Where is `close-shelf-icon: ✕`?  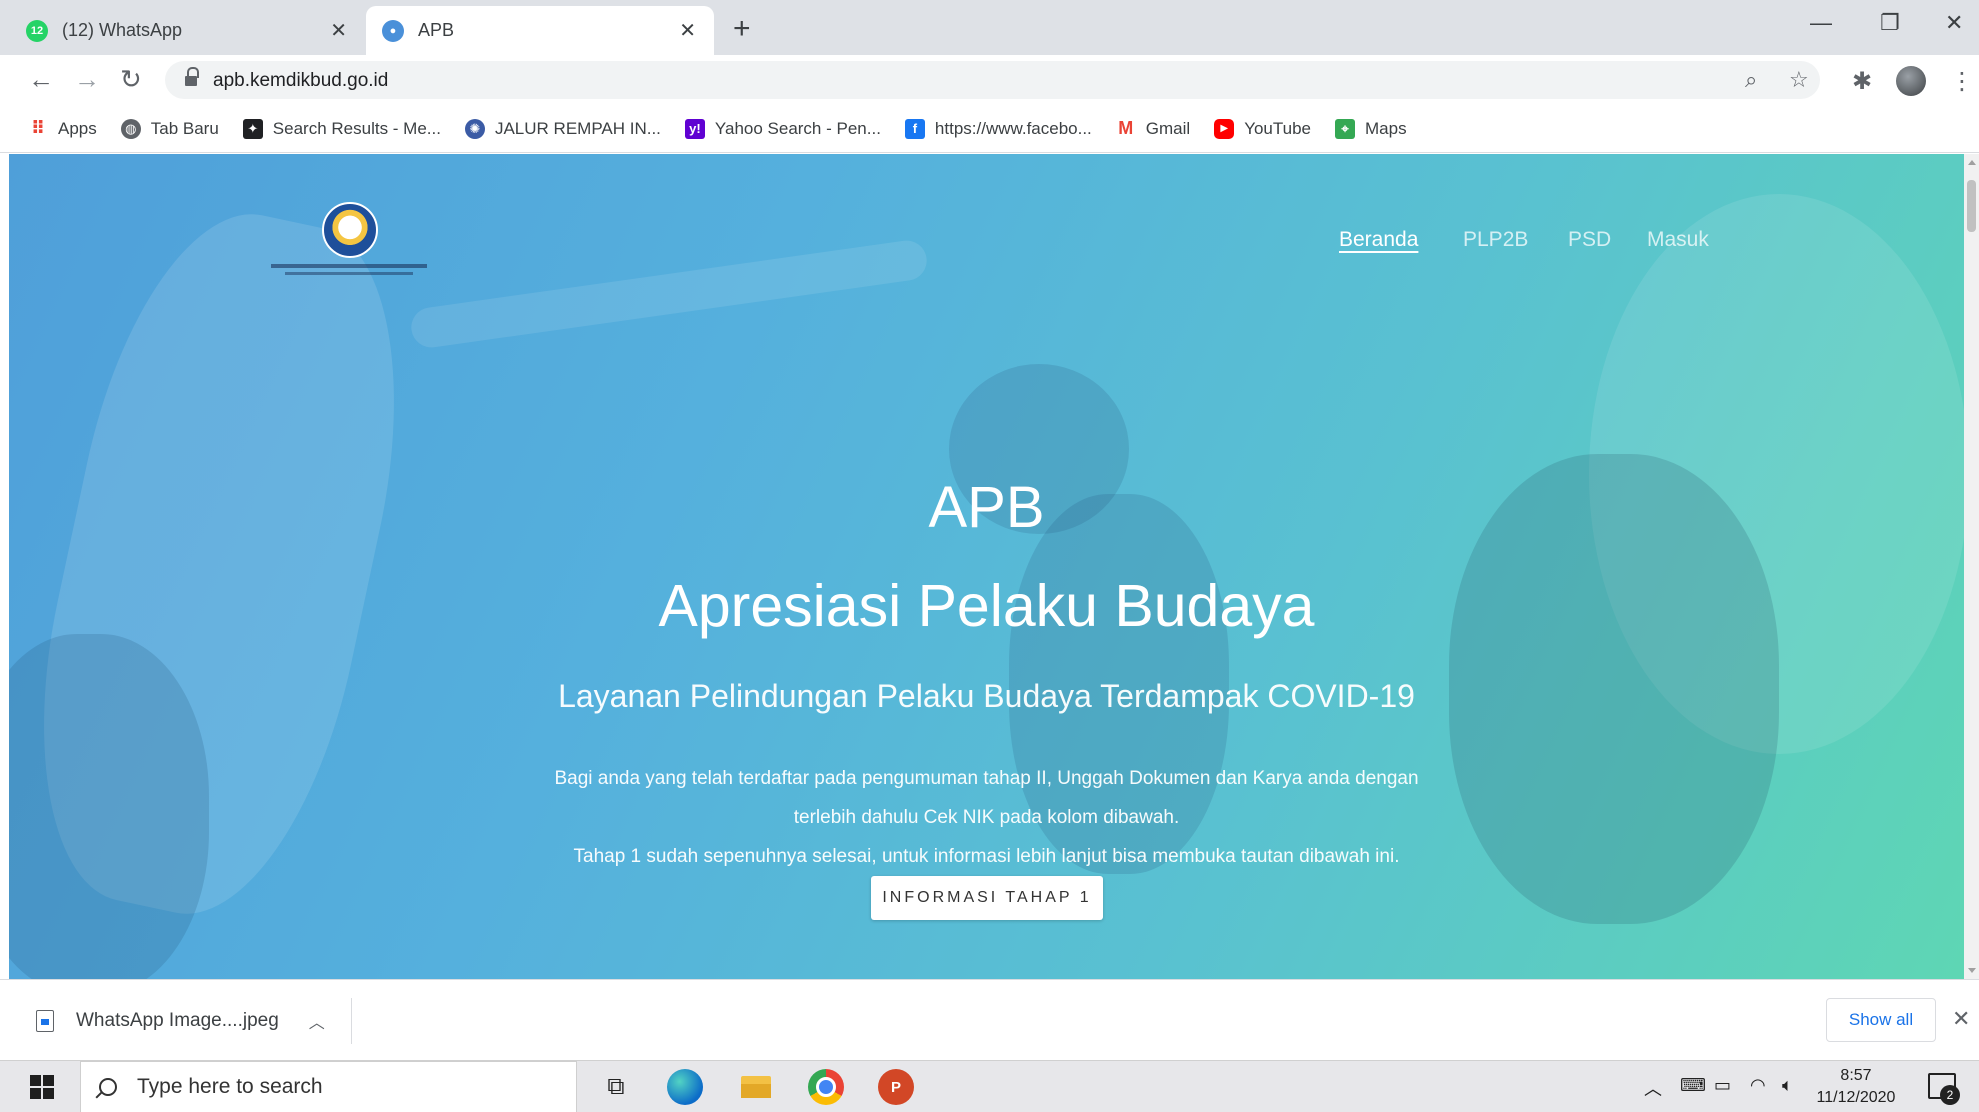
close-shelf-icon: ✕ is located at coordinates (1961, 1019).